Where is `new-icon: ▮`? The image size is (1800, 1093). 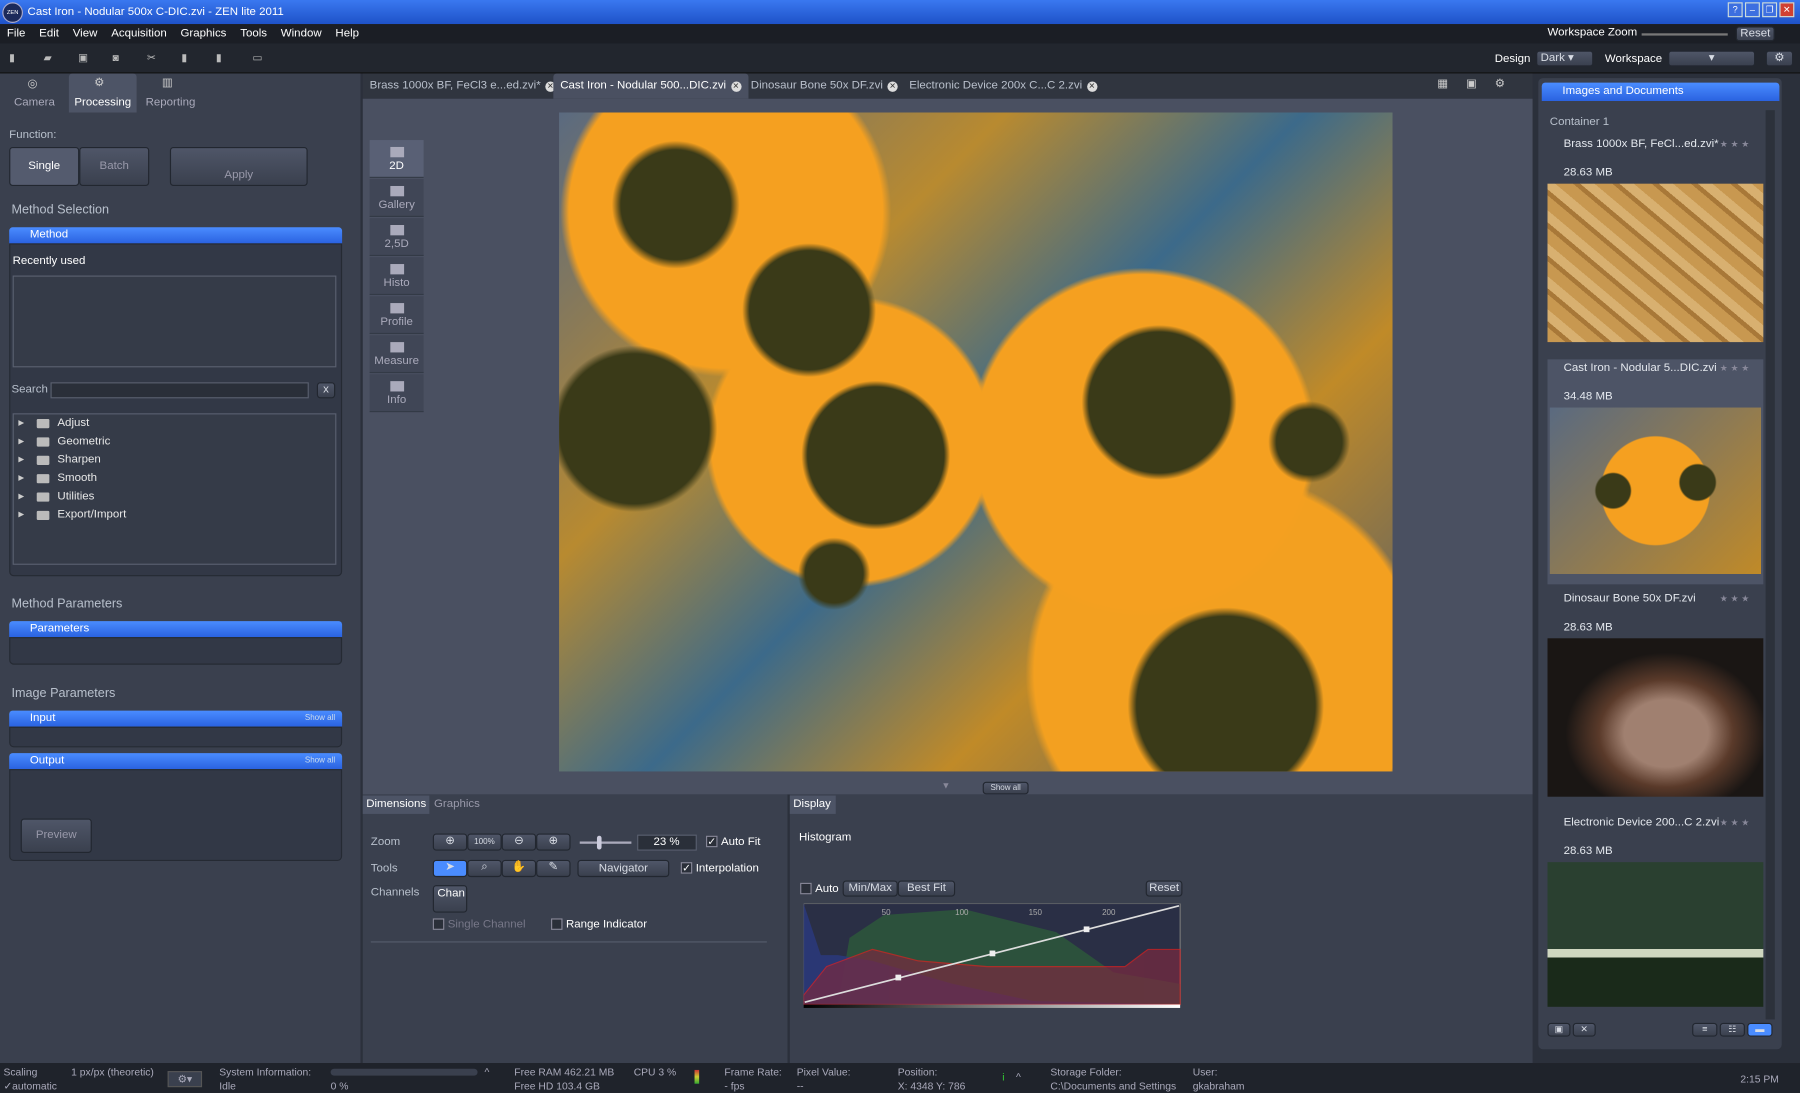 new-icon: ▮ is located at coordinates (14, 57).